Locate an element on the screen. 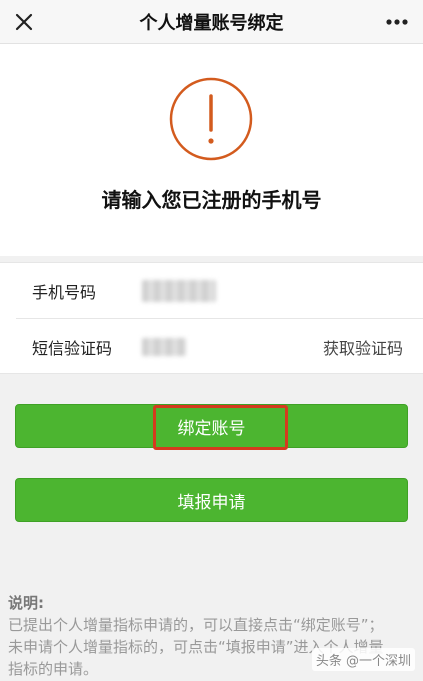 Image resolution: width=423 pixels, height=681 pixels. close-button is located at coordinates (24, 22).